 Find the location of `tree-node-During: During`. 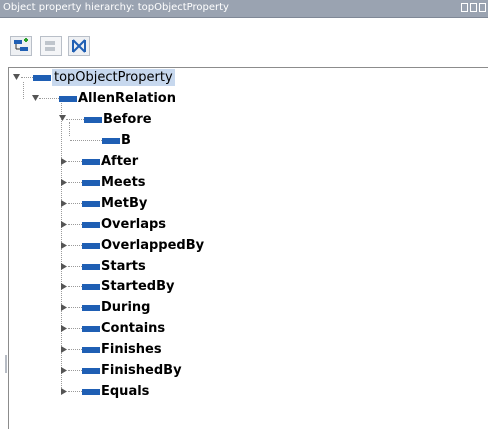

tree-node-During: During is located at coordinates (116, 307).